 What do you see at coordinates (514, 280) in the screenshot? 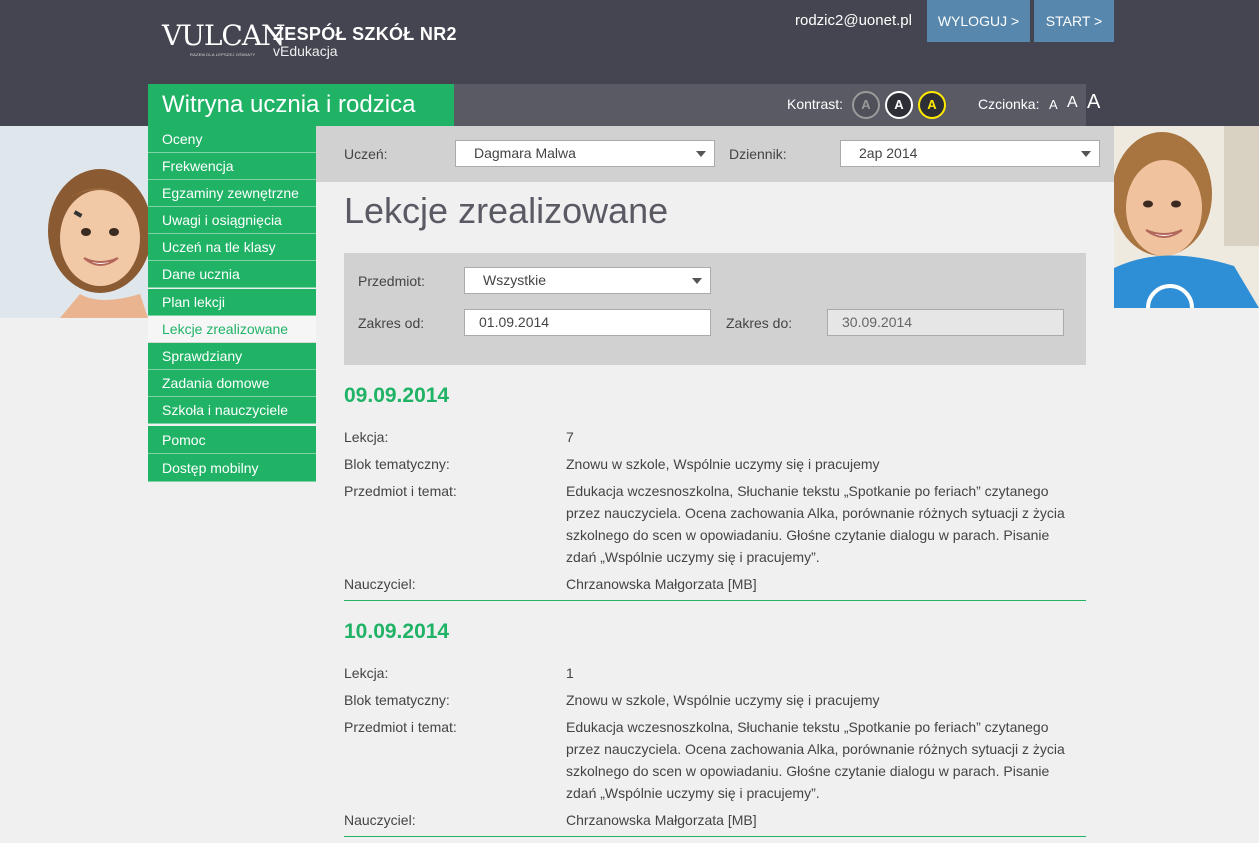
I see `subject-select-value: Wszystkie` at bounding box center [514, 280].